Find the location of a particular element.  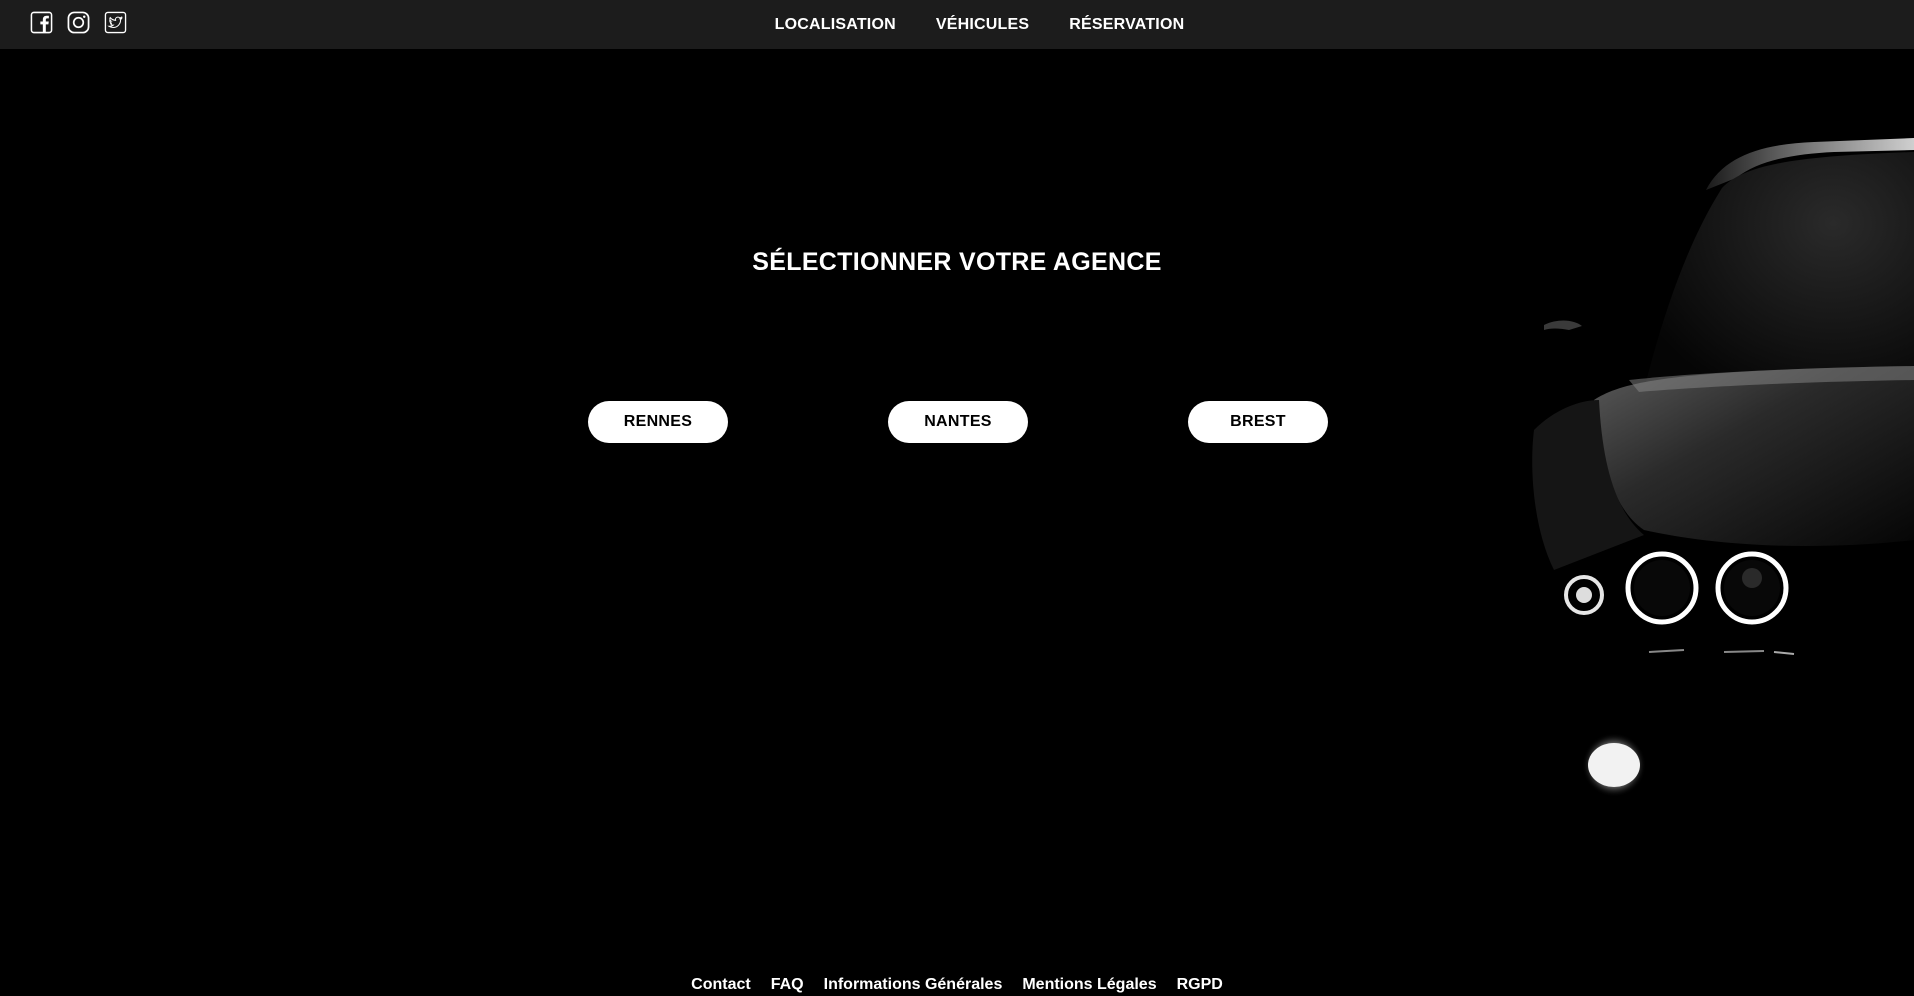

page-title: SÉLECTIONNER VOTRE AGENCE is located at coordinates (957, 262).